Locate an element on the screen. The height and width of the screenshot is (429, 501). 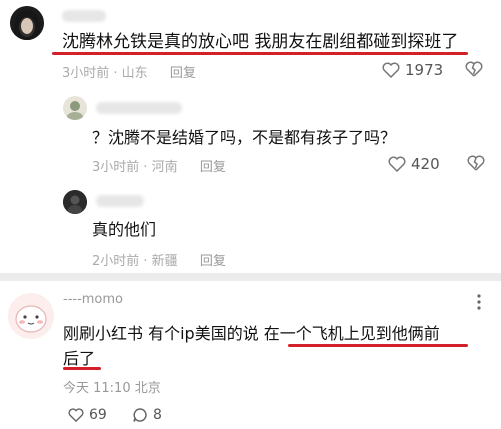
like-button: 420 is located at coordinates (414, 164).